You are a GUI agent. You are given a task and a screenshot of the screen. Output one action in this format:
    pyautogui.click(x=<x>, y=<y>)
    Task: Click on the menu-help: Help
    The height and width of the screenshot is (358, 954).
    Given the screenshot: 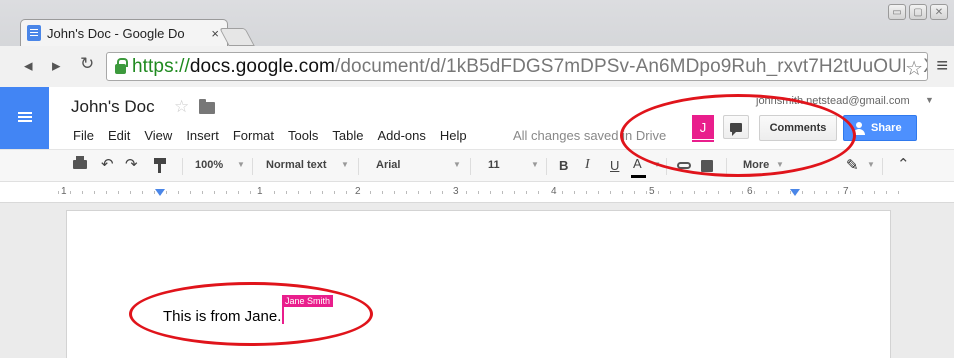 What is the action you would take?
    pyautogui.click(x=453, y=135)
    